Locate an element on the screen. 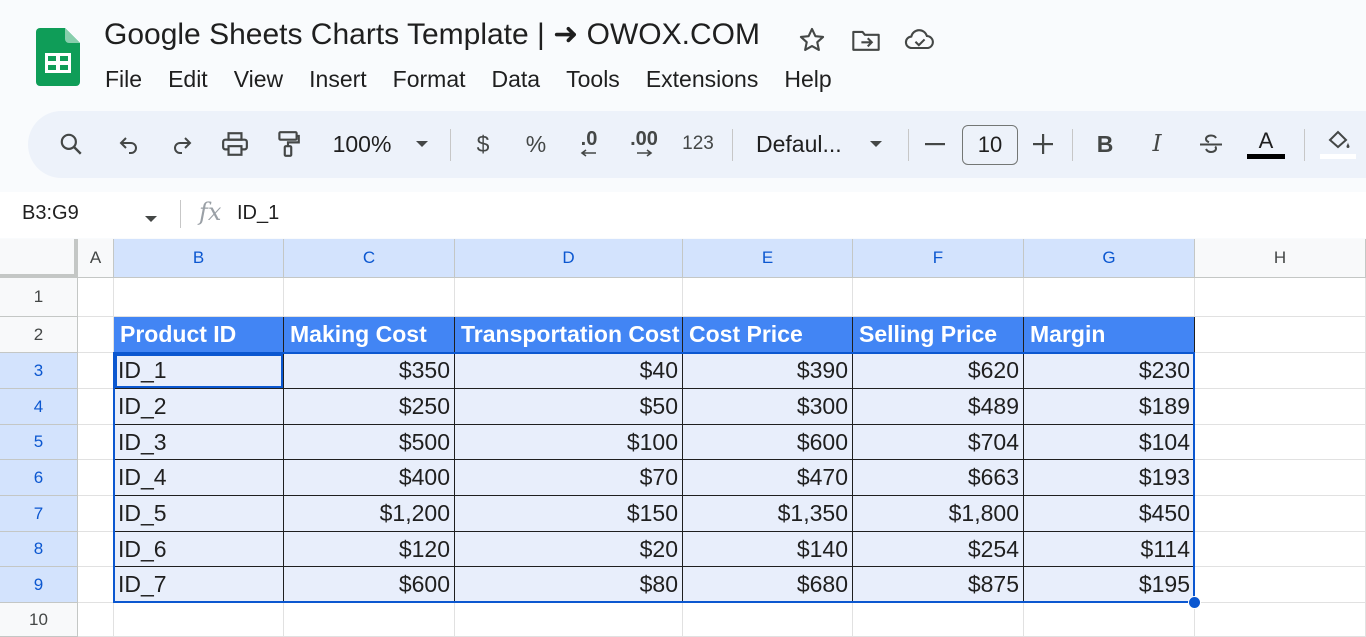 The image size is (1366, 637). value-cell: $193 is located at coordinates (1109, 478).